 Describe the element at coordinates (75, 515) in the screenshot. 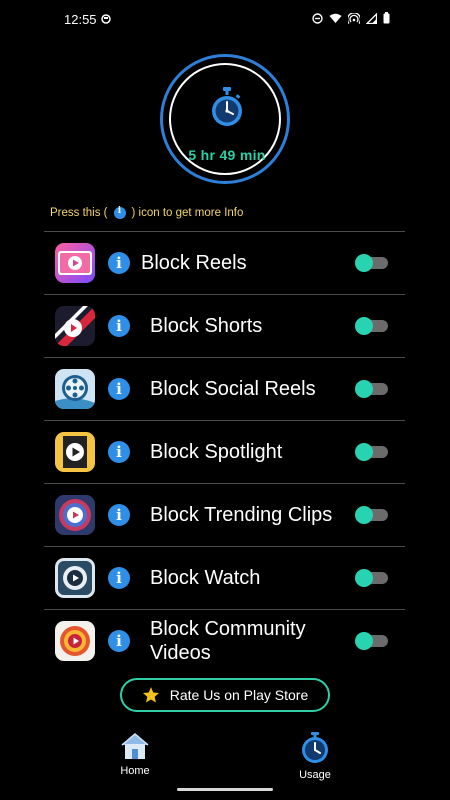

I see `trending-clips-app-icon` at that location.